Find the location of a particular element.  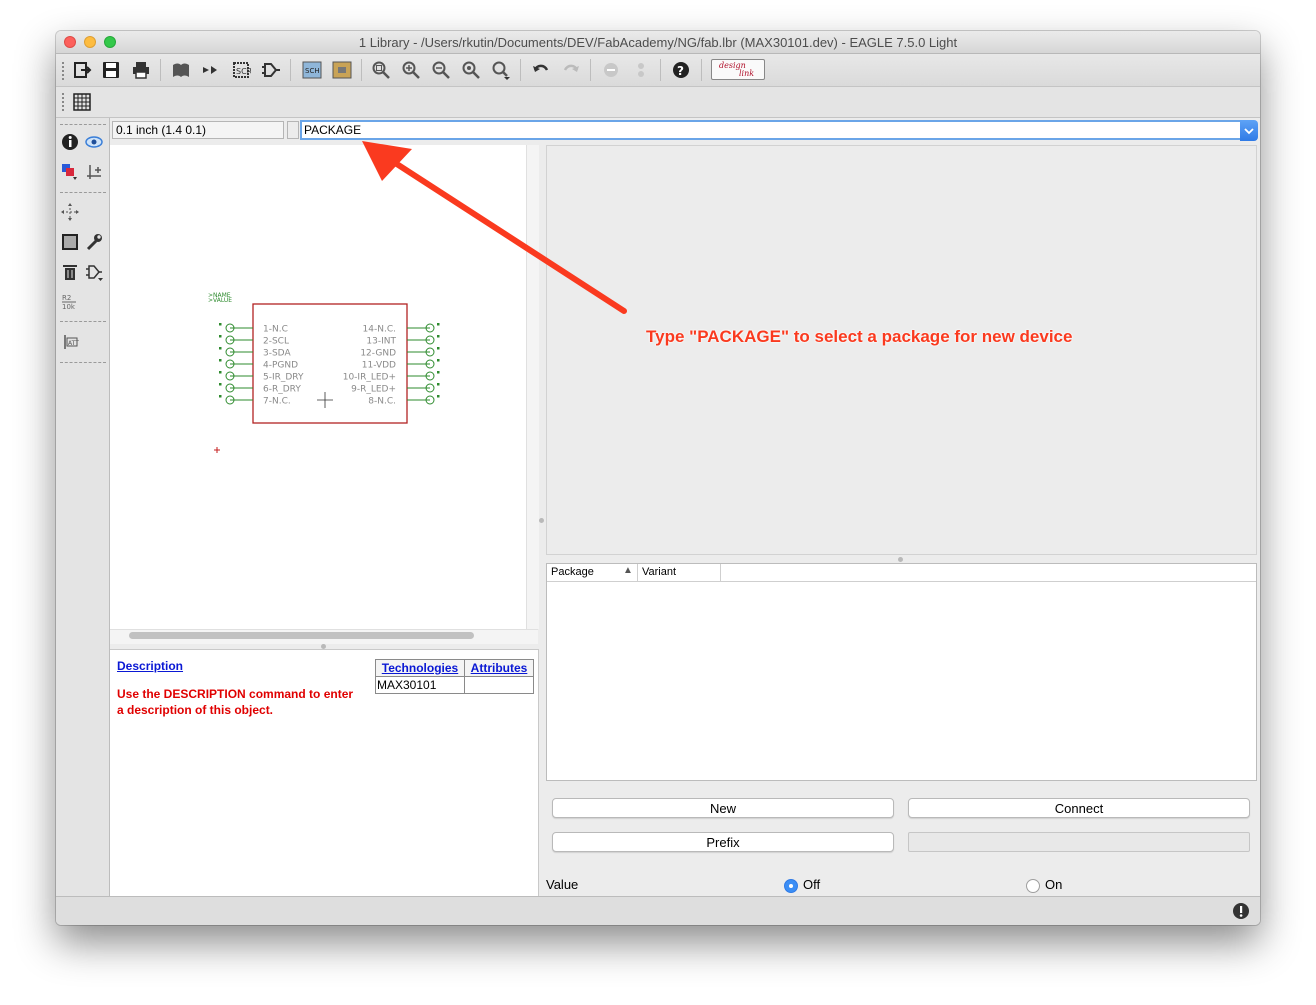

symbol-pin-left: 4-PGND is located at coordinates (258, 365).